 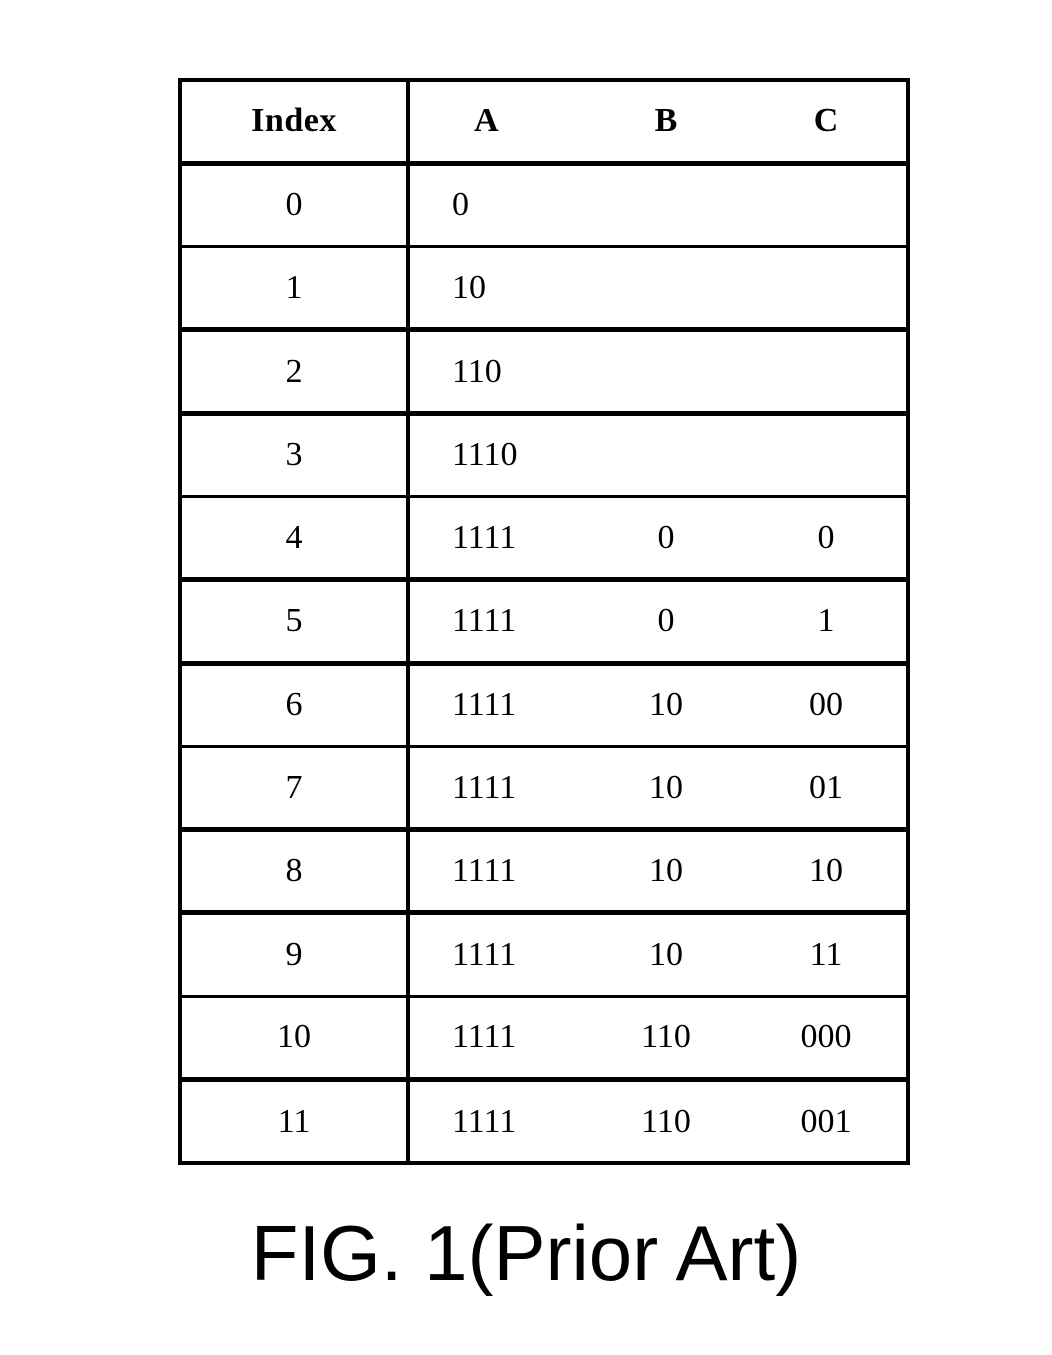 I want to click on value-subcolumns: 110, so click(x=658, y=371).